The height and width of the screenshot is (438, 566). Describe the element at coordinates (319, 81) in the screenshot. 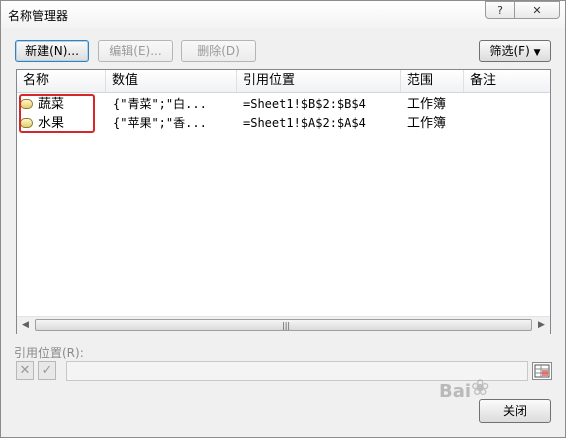

I see `column-header-refers-to: 引用位置` at that location.